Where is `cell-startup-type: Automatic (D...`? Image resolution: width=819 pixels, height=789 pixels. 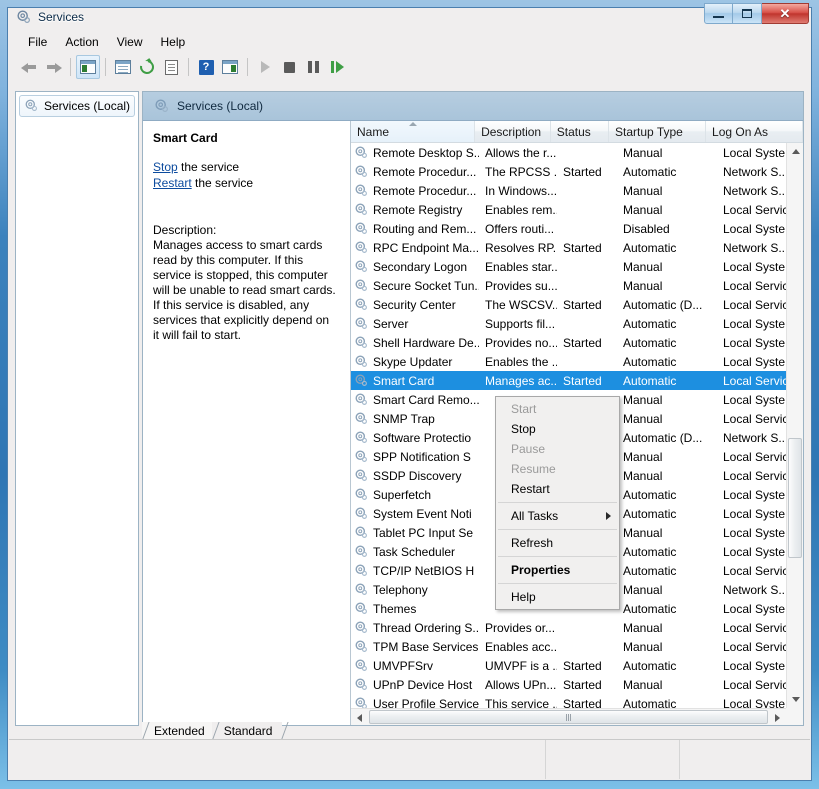
cell-startup-type: Automatic (D... is located at coordinates (663, 437).